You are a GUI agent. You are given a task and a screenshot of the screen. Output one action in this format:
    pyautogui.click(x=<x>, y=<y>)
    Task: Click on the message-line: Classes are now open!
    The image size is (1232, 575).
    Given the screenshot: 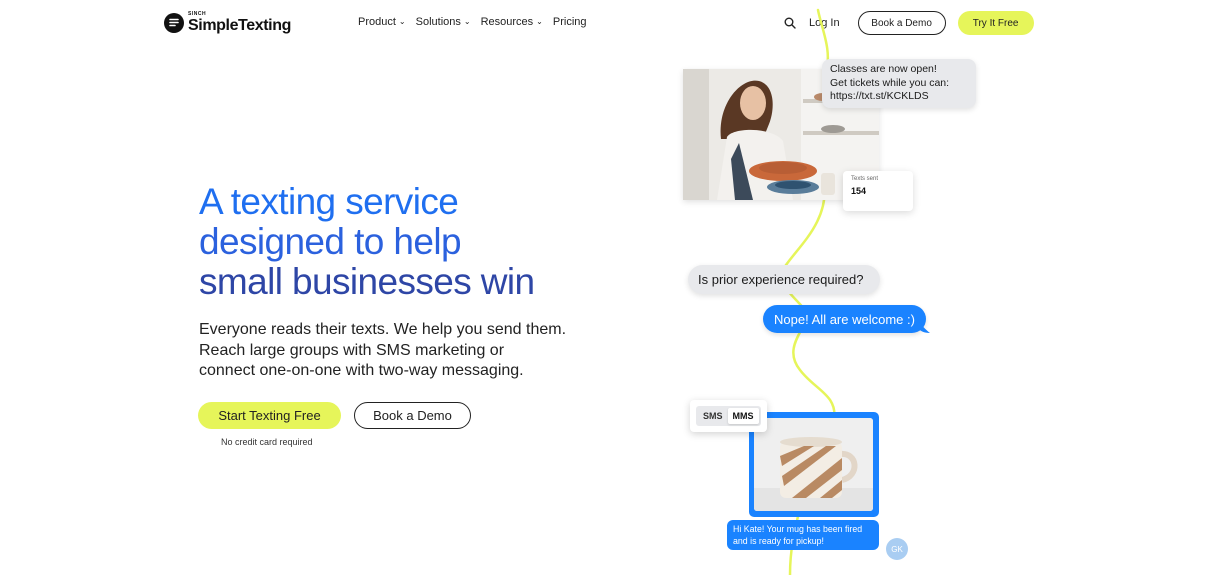 What is the action you would take?
    pyautogui.click(x=883, y=69)
    